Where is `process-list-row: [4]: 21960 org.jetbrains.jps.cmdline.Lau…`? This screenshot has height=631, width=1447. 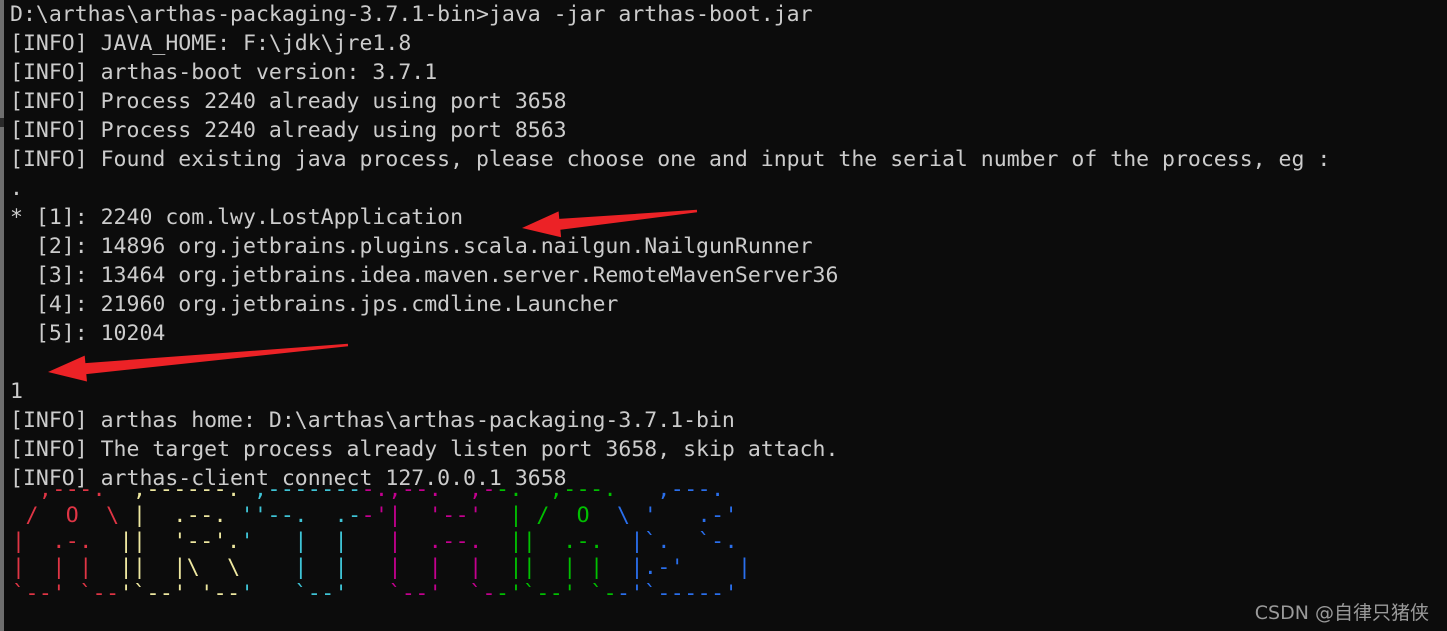 process-list-row: [4]: 21960 org.jetbrains.jps.cmdline.Lau… is located at coordinates (728, 304).